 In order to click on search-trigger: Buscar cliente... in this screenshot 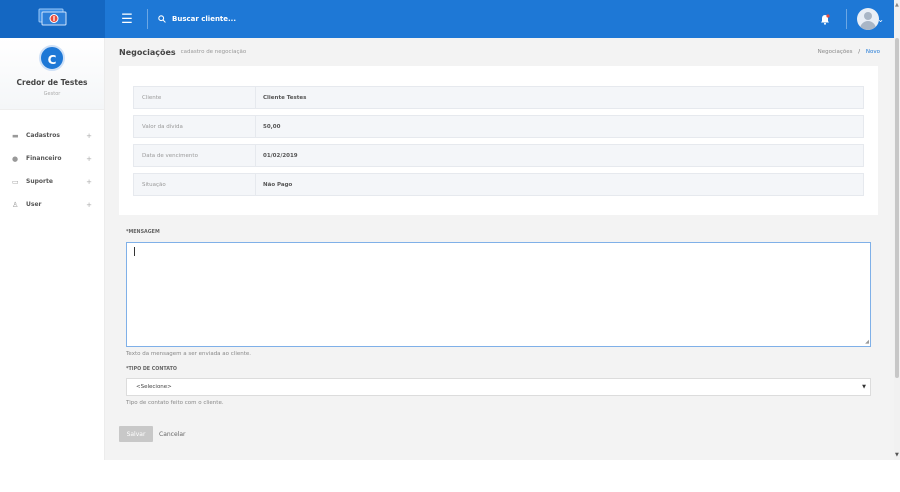, I will do `click(197, 19)`.